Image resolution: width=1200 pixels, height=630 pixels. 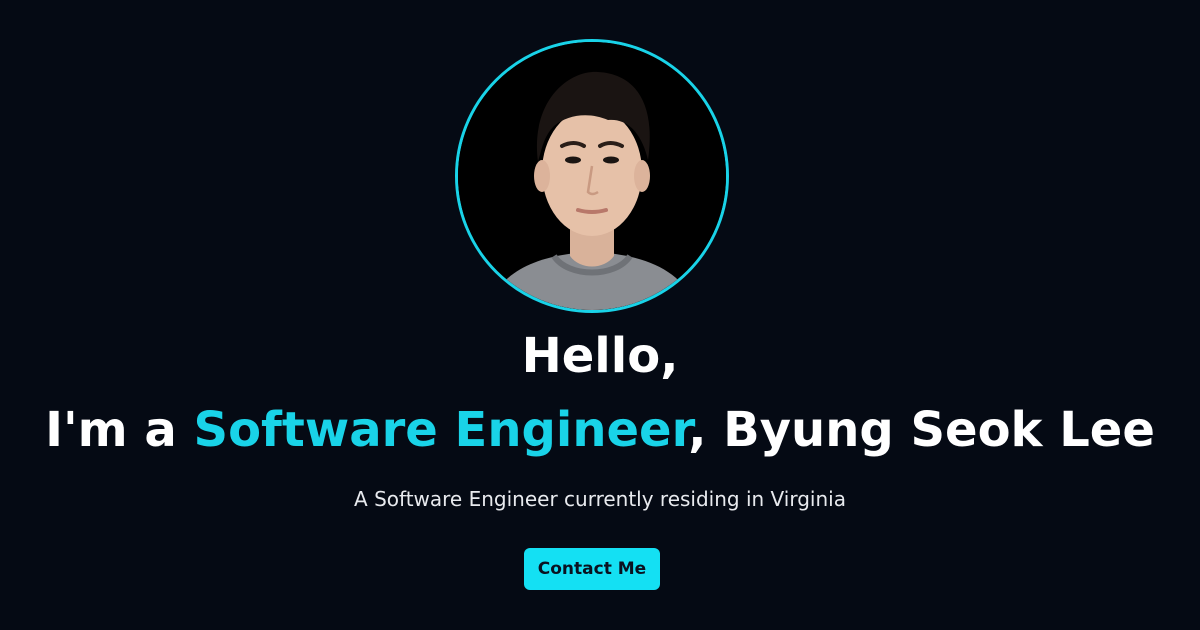 I want to click on intro-heading: I'm a Software Engineer, Byung Seok Lee, so click(x=600, y=430).